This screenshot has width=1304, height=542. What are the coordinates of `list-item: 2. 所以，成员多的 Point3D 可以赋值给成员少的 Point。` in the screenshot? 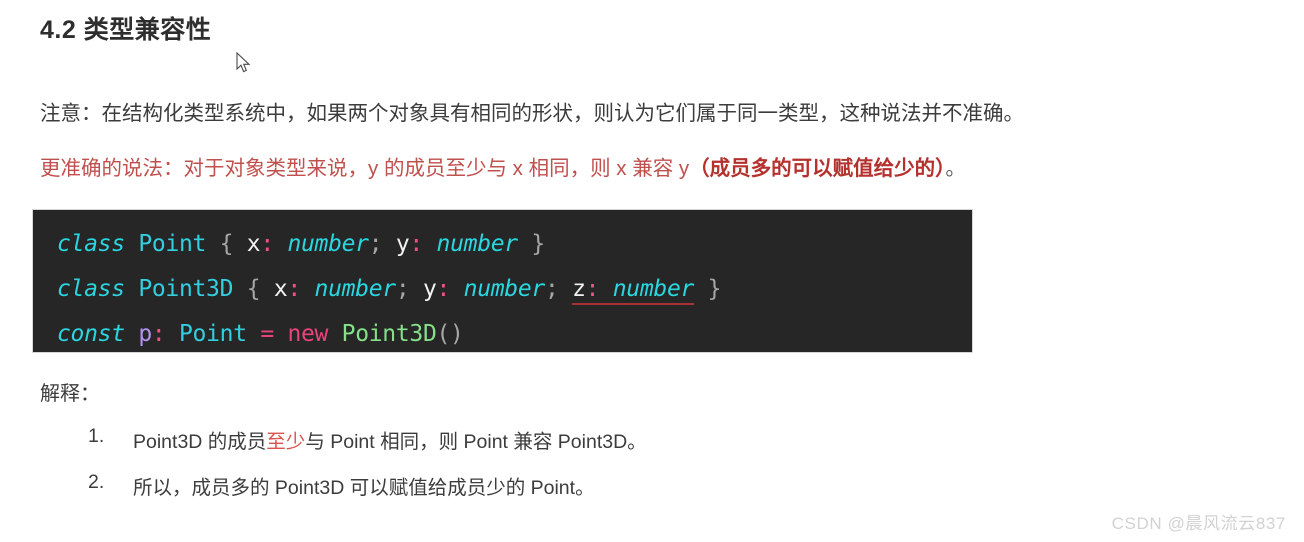 It's located at (540, 494).